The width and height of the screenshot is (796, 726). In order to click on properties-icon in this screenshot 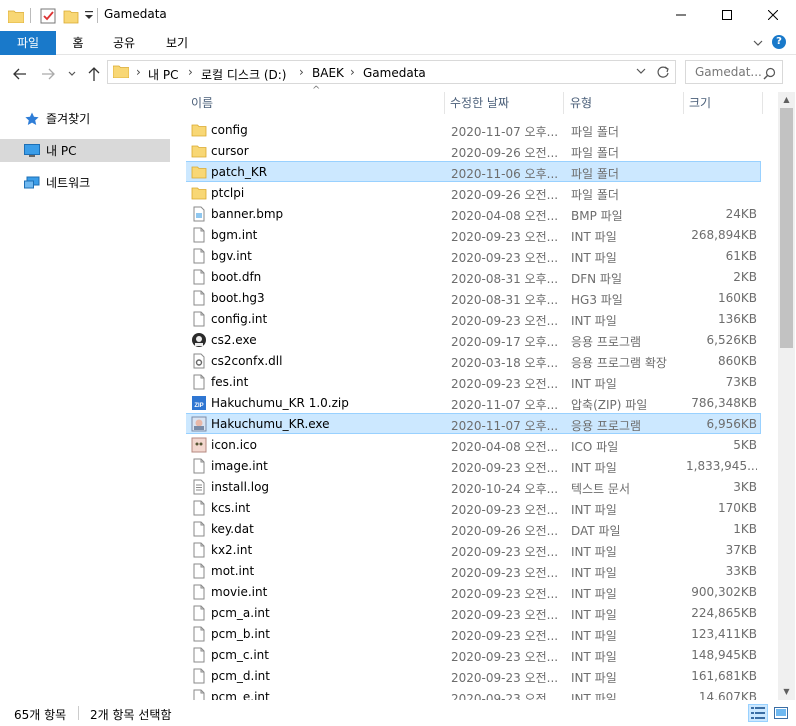, I will do `click(48, 16)`.